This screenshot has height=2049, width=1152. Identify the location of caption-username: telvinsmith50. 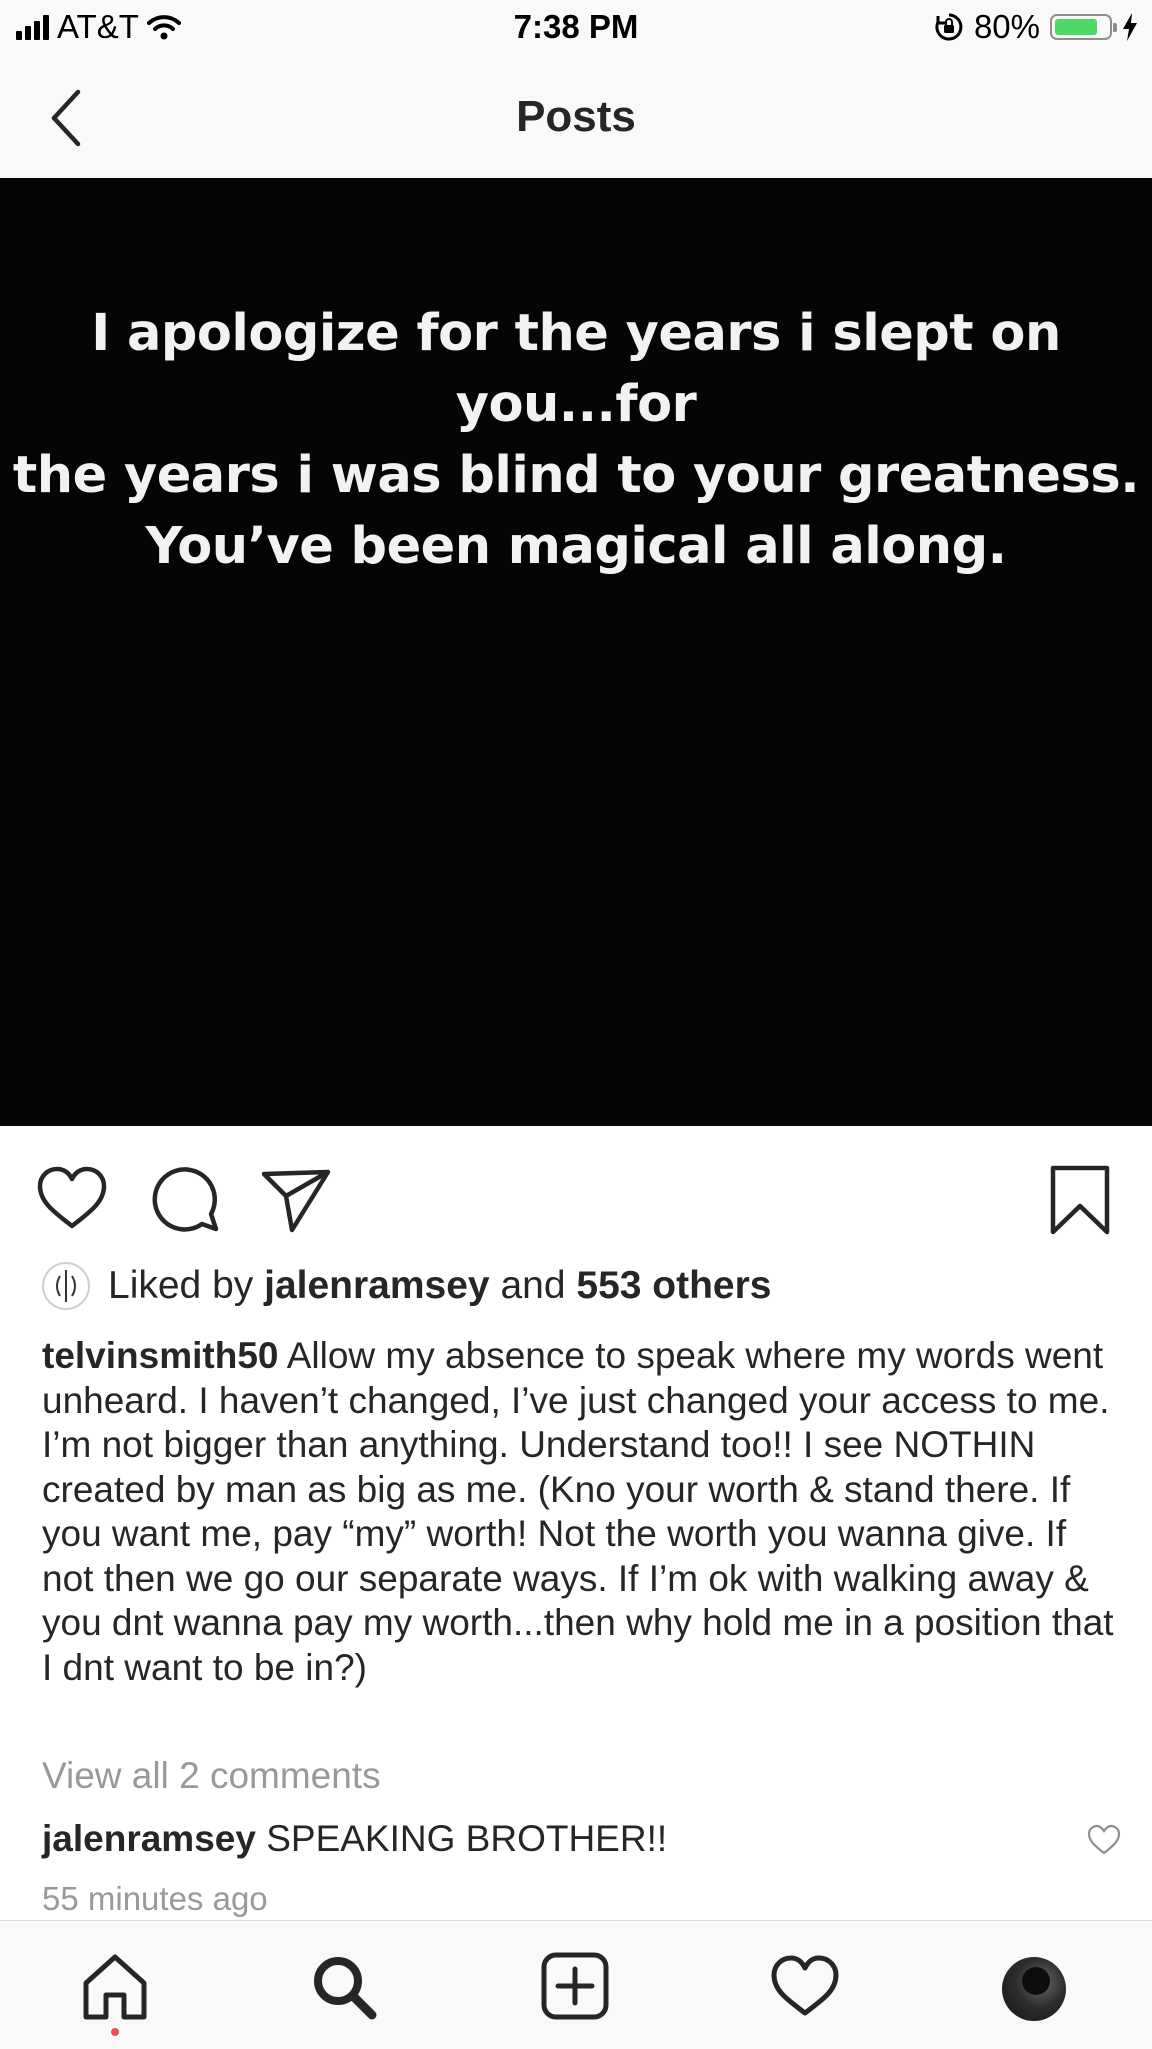
(160, 1355).